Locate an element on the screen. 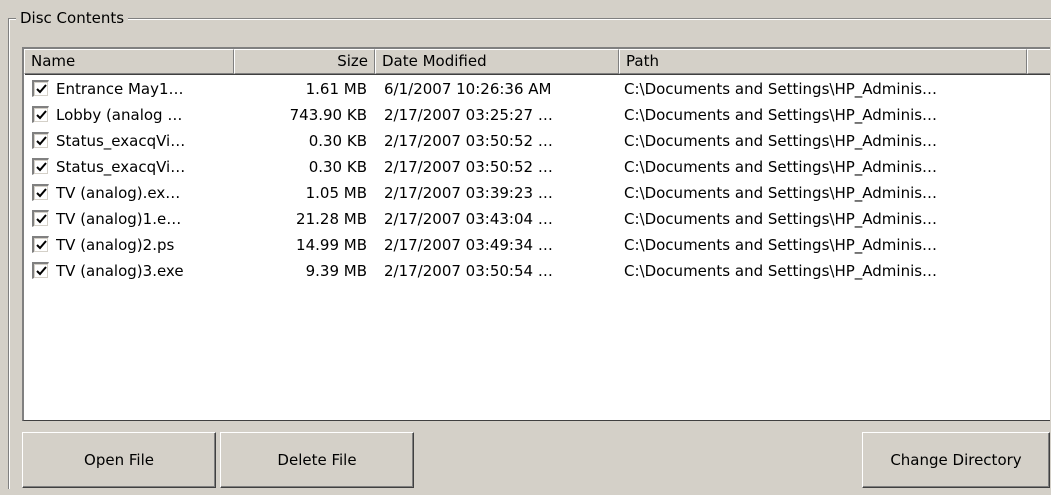  file-size: 743.90 KB is located at coordinates (328, 115).